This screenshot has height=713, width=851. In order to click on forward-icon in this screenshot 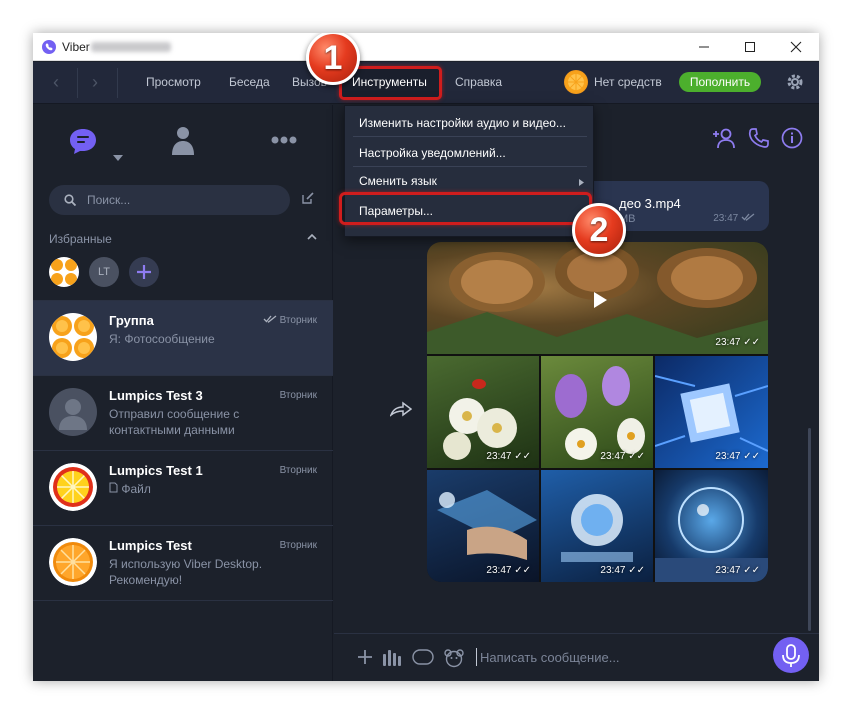, I will do `click(401, 409)`.